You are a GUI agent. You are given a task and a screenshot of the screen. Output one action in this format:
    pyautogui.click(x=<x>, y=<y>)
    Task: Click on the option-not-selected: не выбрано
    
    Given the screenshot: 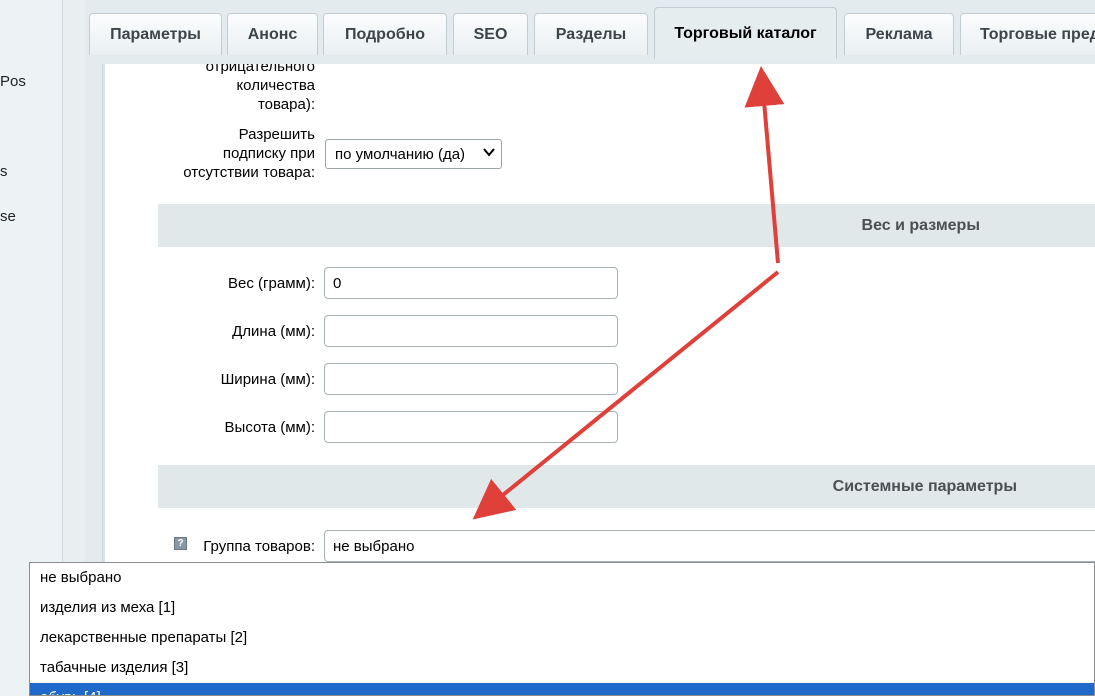 What is the action you would take?
    pyautogui.click(x=562, y=578)
    